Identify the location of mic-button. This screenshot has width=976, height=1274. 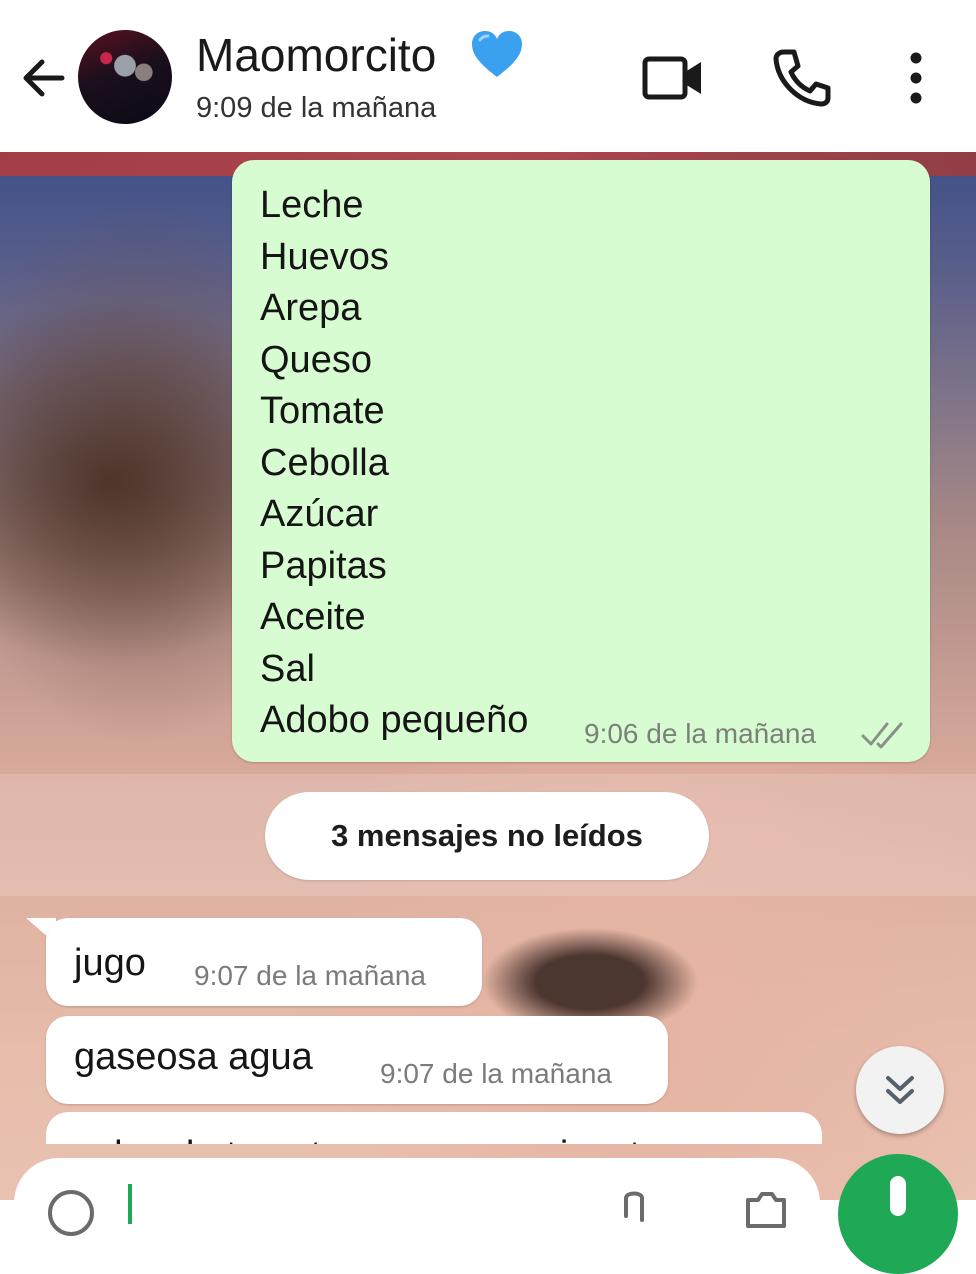
(898, 1214).